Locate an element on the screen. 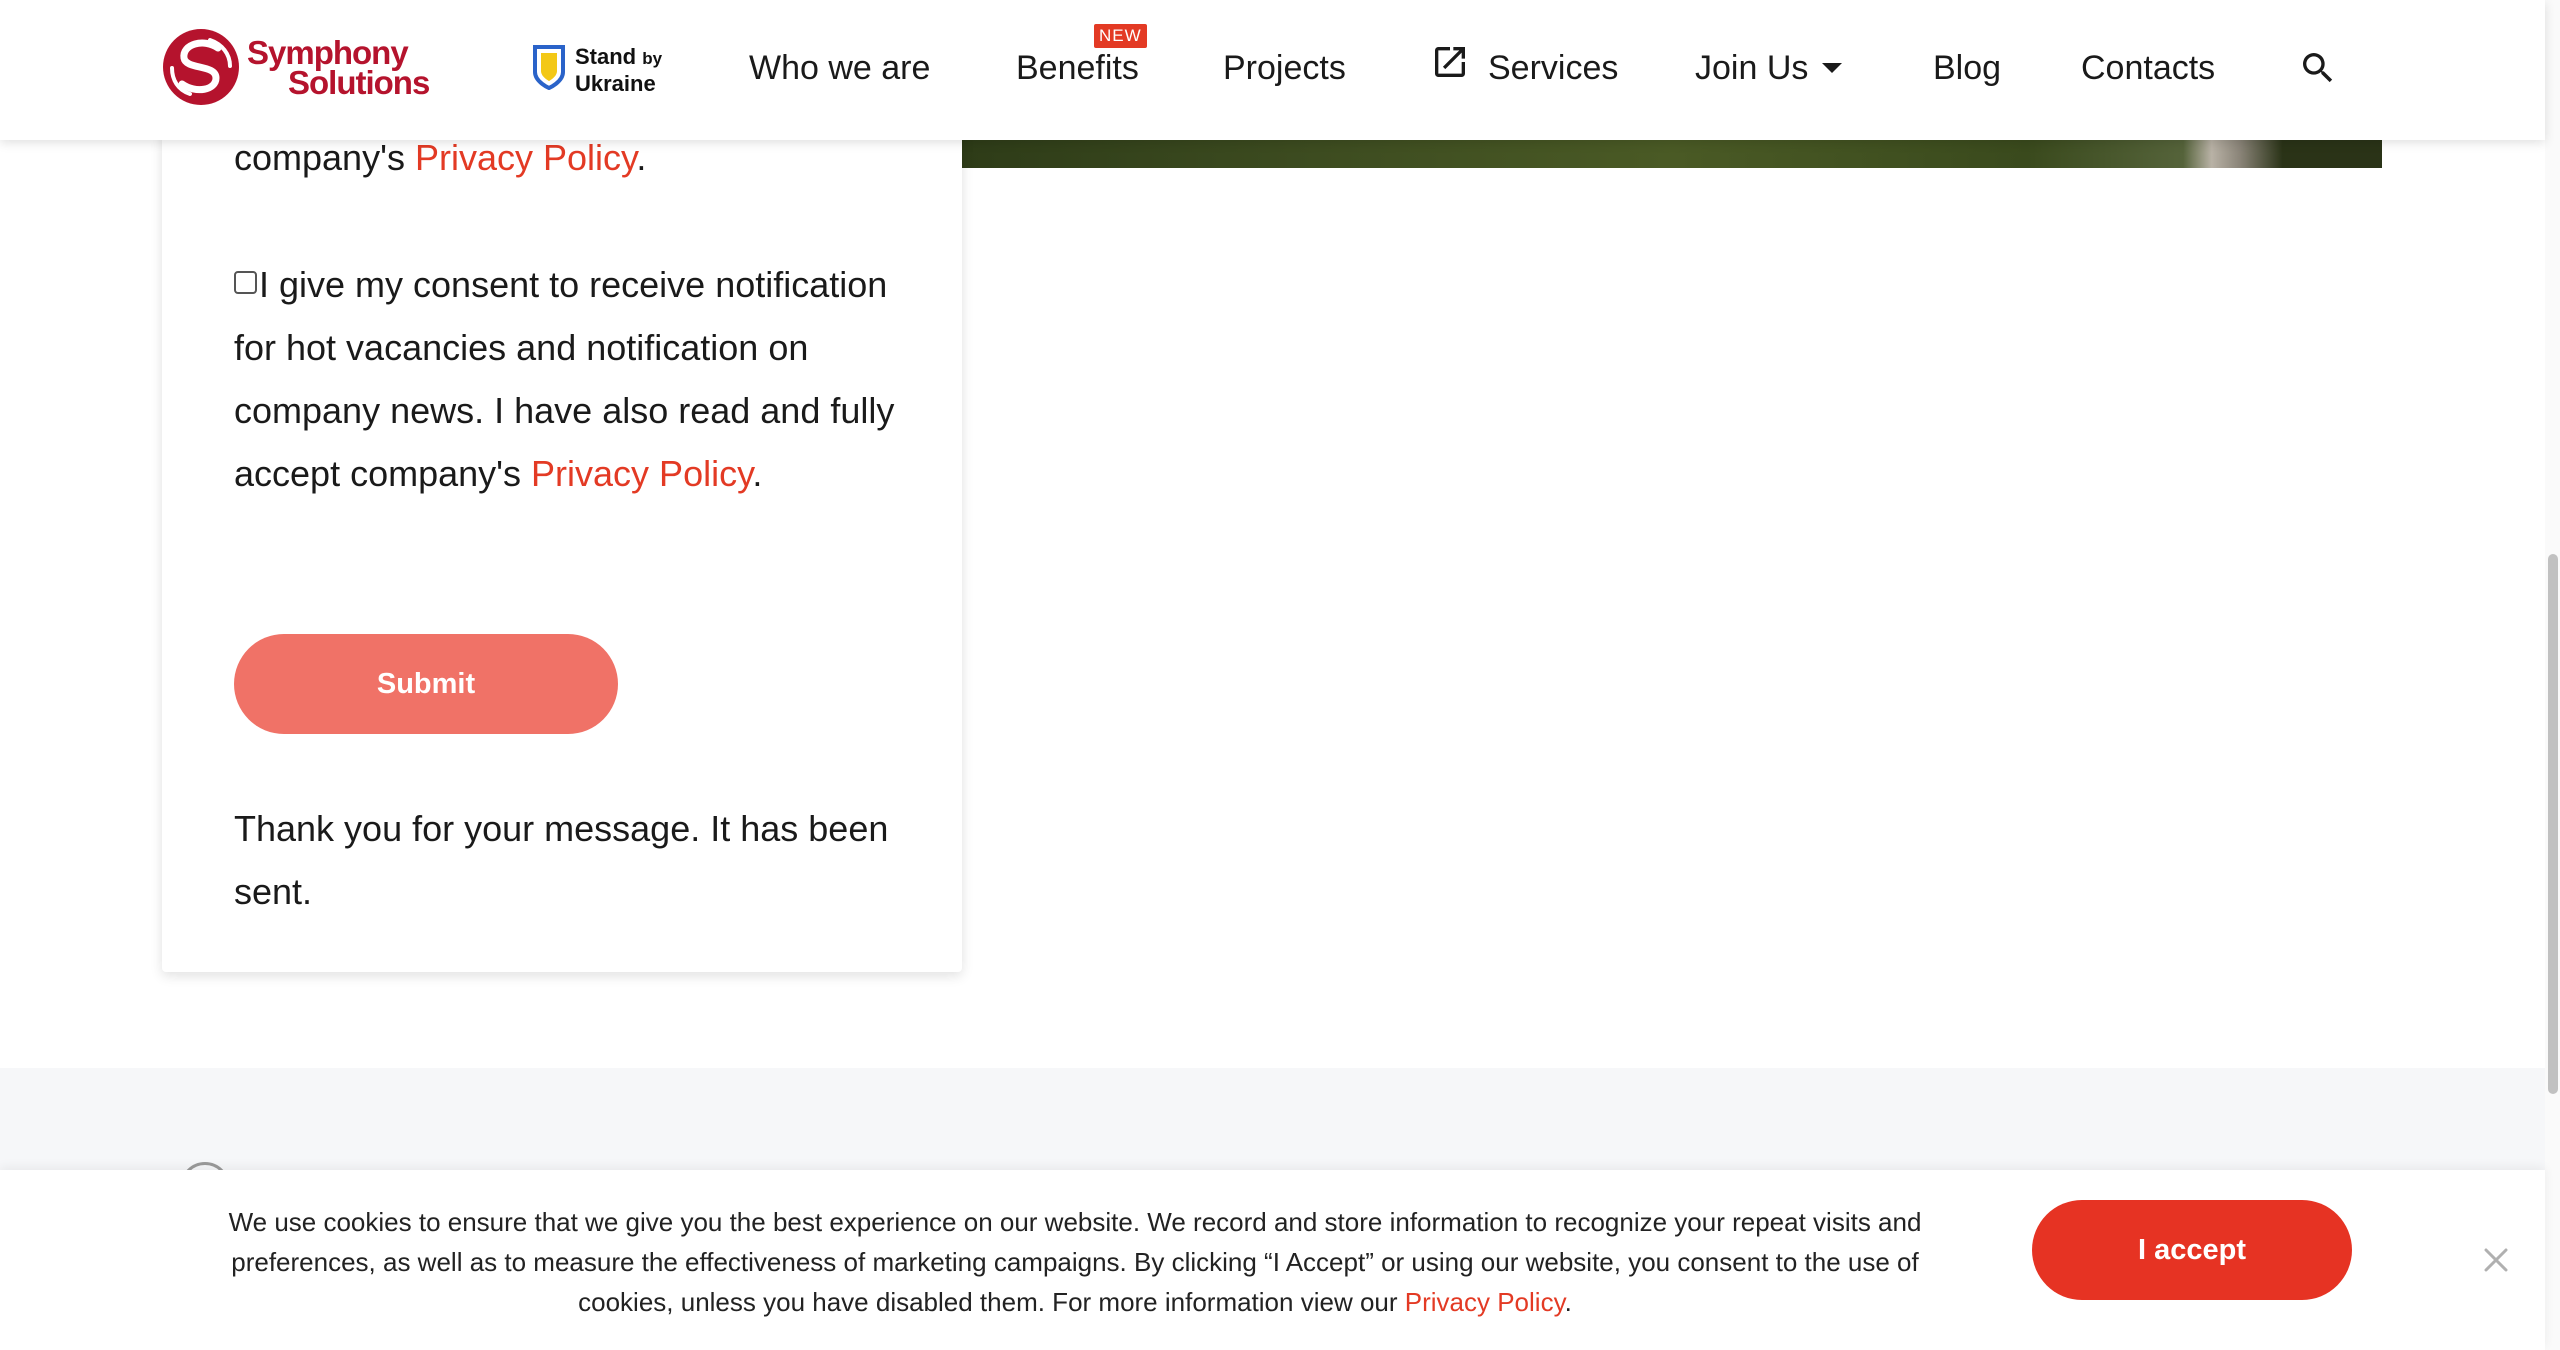 The width and height of the screenshot is (2560, 1350). consent-checkbox is located at coordinates (245, 282).